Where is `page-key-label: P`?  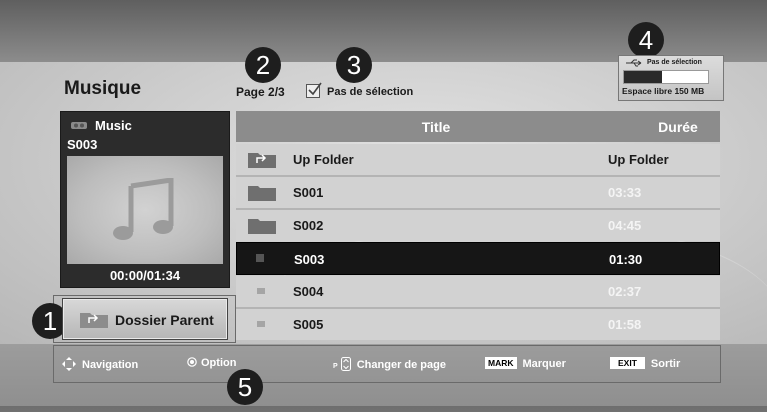
page-key-label: P is located at coordinates (335, 366).